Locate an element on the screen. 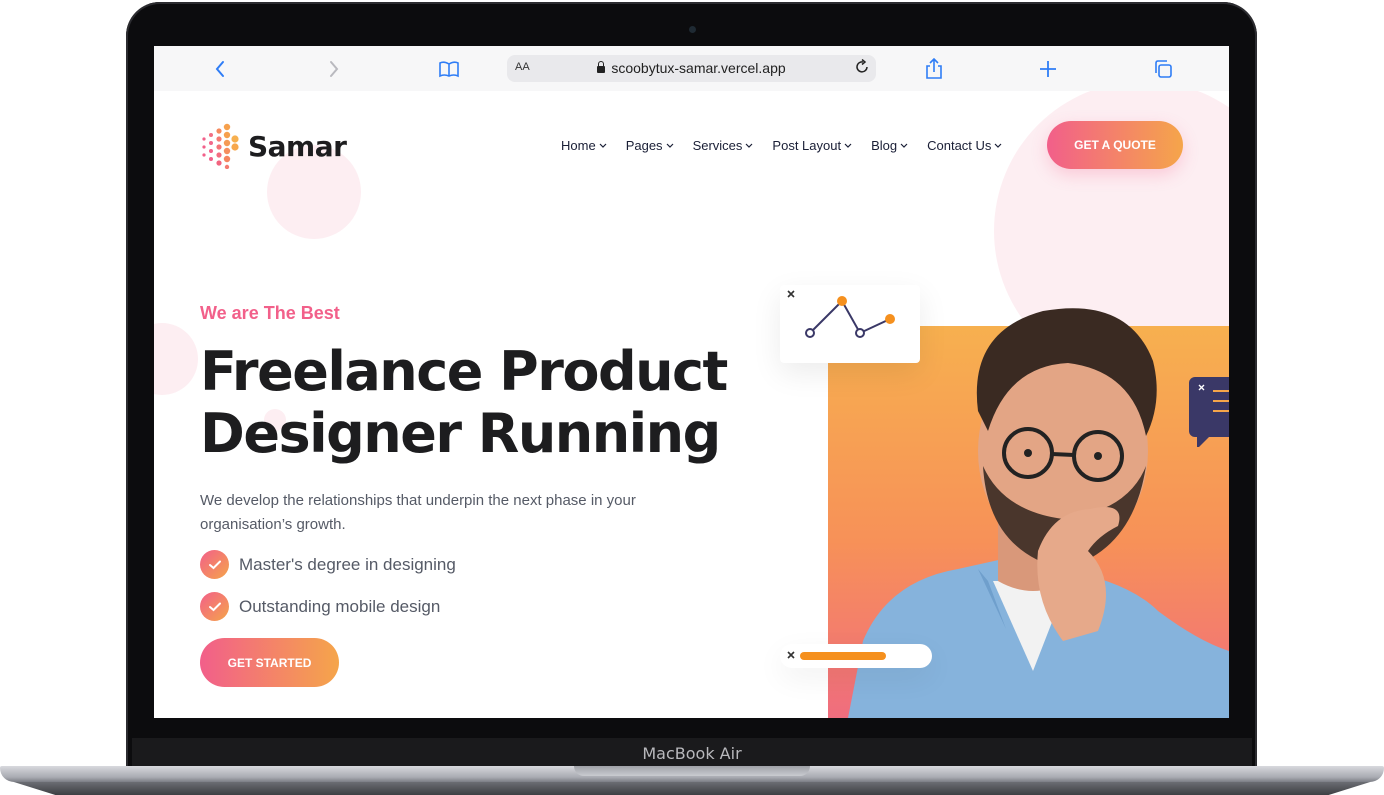  nav-item-post-layout: Post Layout is located at coordinates (812, 145).